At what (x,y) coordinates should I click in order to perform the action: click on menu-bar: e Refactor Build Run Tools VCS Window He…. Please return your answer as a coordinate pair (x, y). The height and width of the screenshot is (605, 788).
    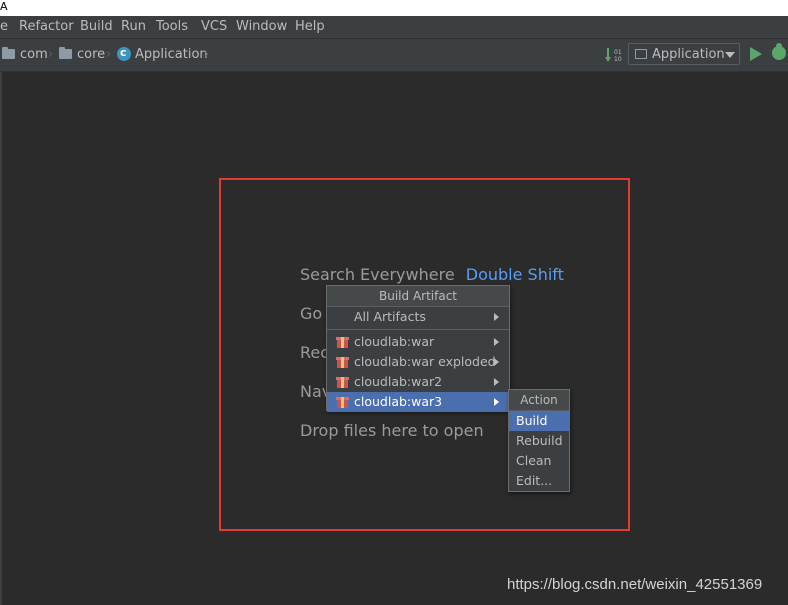
    Looking at the image, I should click on (394, 27).